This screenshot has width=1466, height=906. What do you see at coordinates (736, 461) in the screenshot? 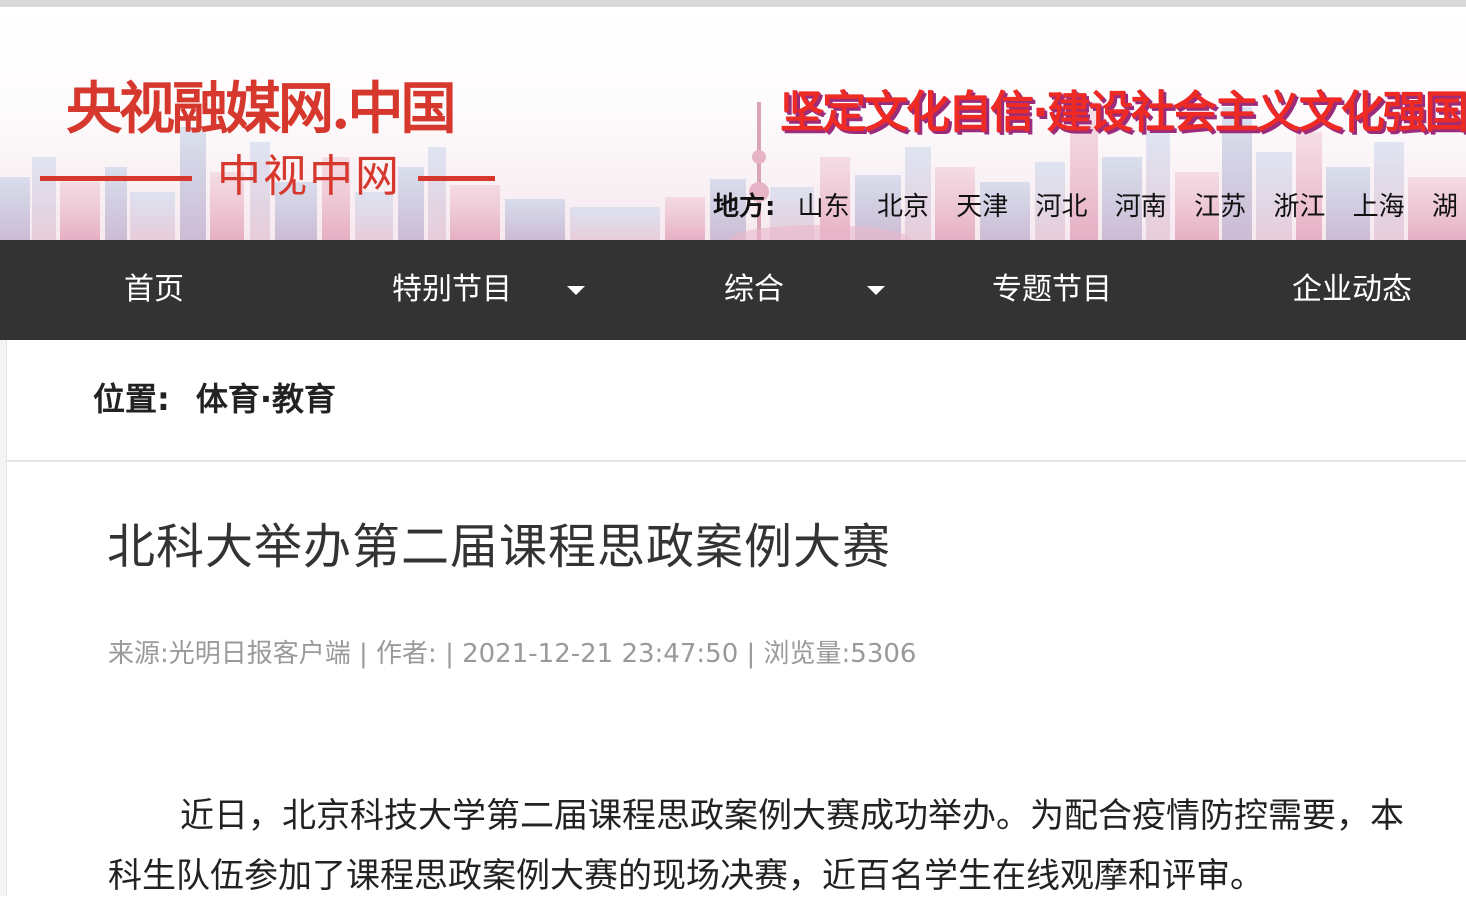
I see `breadcrumb-divider` at bounding box center [736, 461].